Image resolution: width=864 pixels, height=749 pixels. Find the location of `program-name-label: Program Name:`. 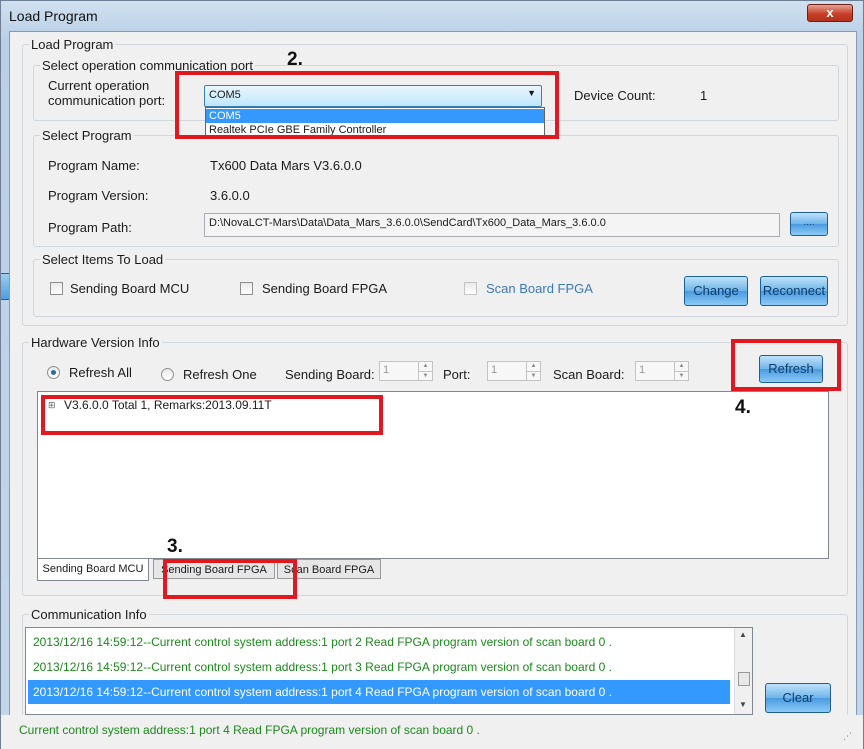

program-name-label: Program Name: is located at coordinates (94, 165).